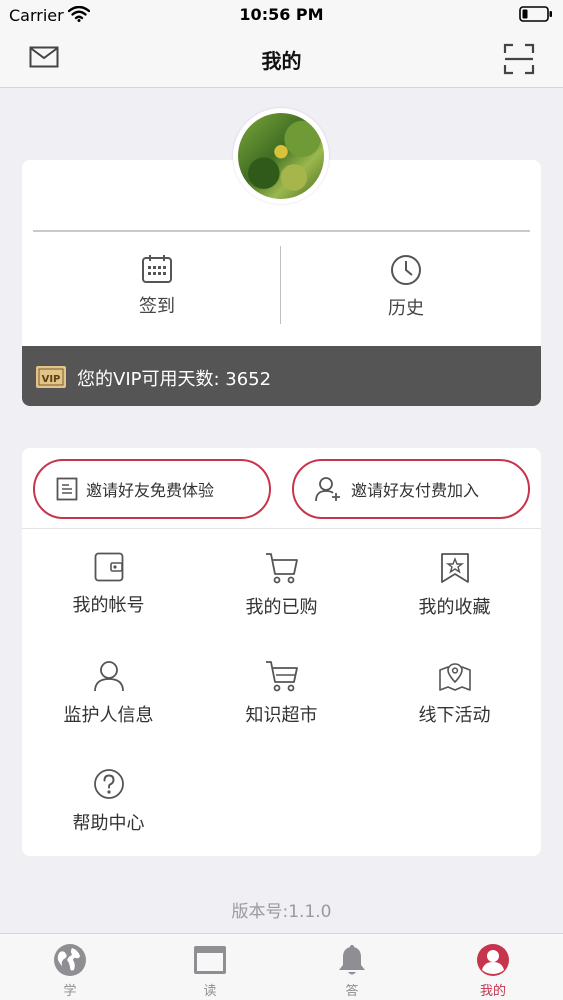 The width and height of the screenshot is (563, 1000). I want to click on vip-badge-icon: VIP, so click(51, 377).